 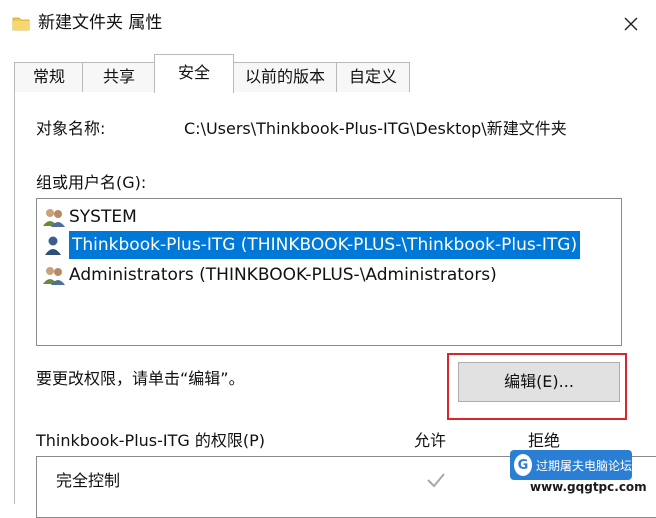 What do you see at coordinates (373, 77) in the screenshot?
I see `tab-customize: 自定义` at bounding box center [373, 77].